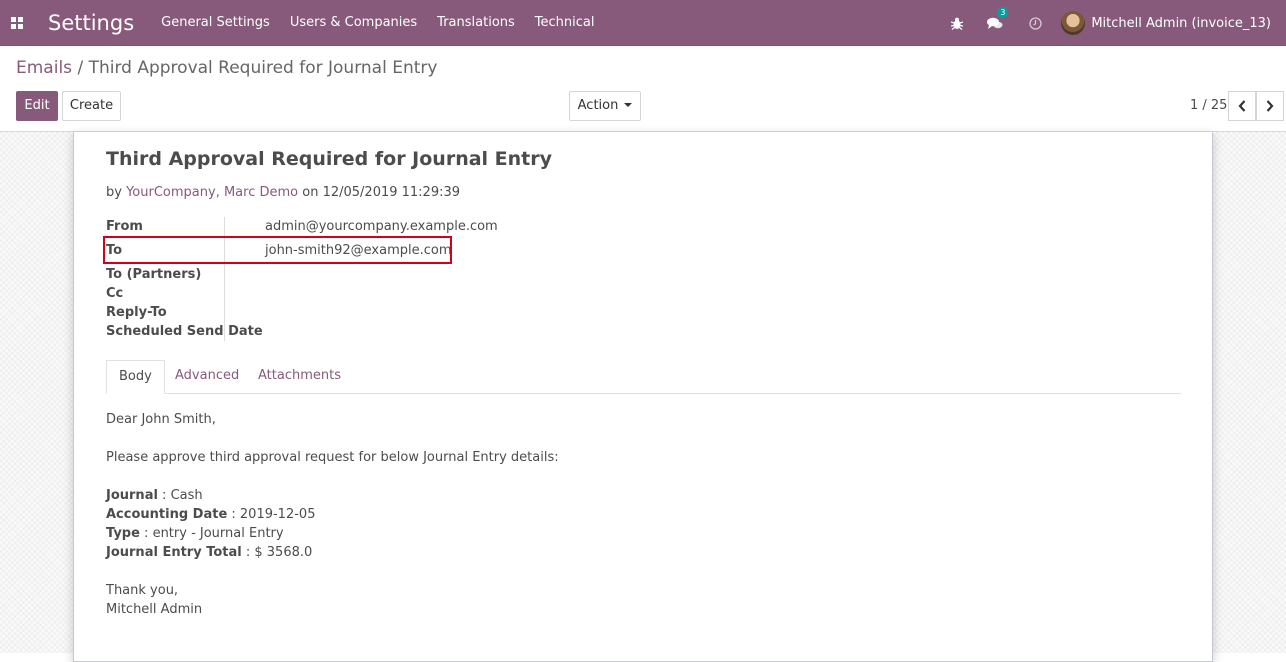 The height and width of the screenshot is (662, 1286). What do you see at coordinates (353, 22) in the screenshot?
I see `menu-users-companies: Users & Companies` at bounding box center [353, 22].